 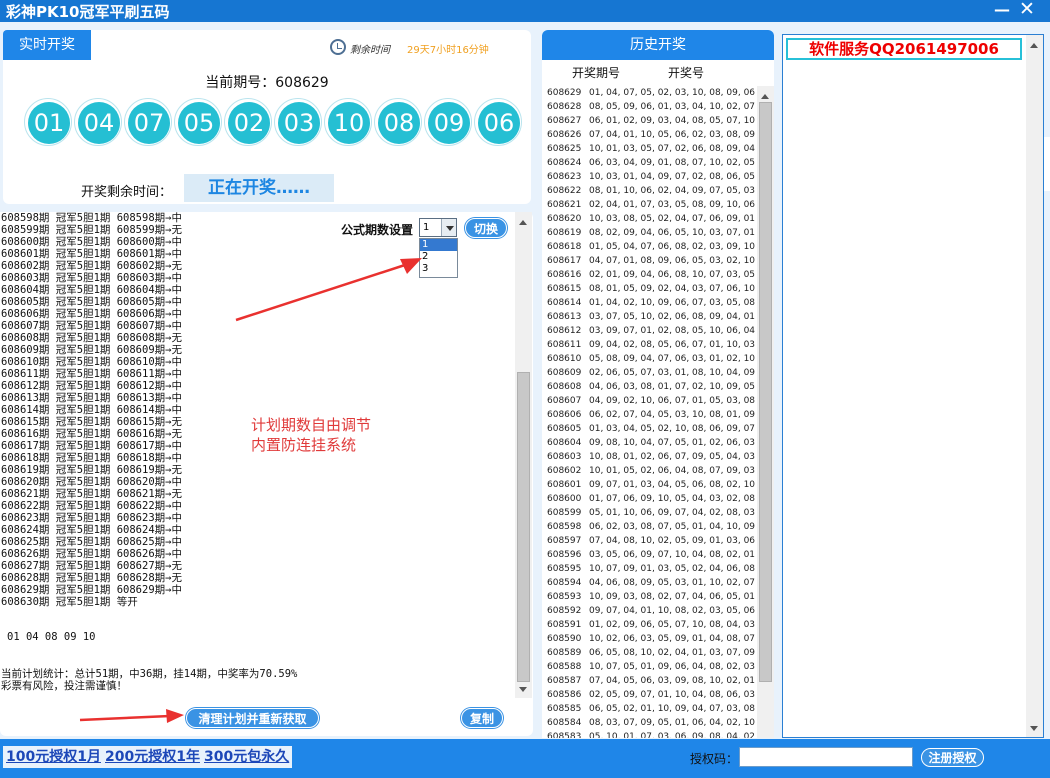 What do you see at coordinates (267, 83) in the screenshot?
I see `current-period: 当前期号：608629` at bounding box center [267, 83].